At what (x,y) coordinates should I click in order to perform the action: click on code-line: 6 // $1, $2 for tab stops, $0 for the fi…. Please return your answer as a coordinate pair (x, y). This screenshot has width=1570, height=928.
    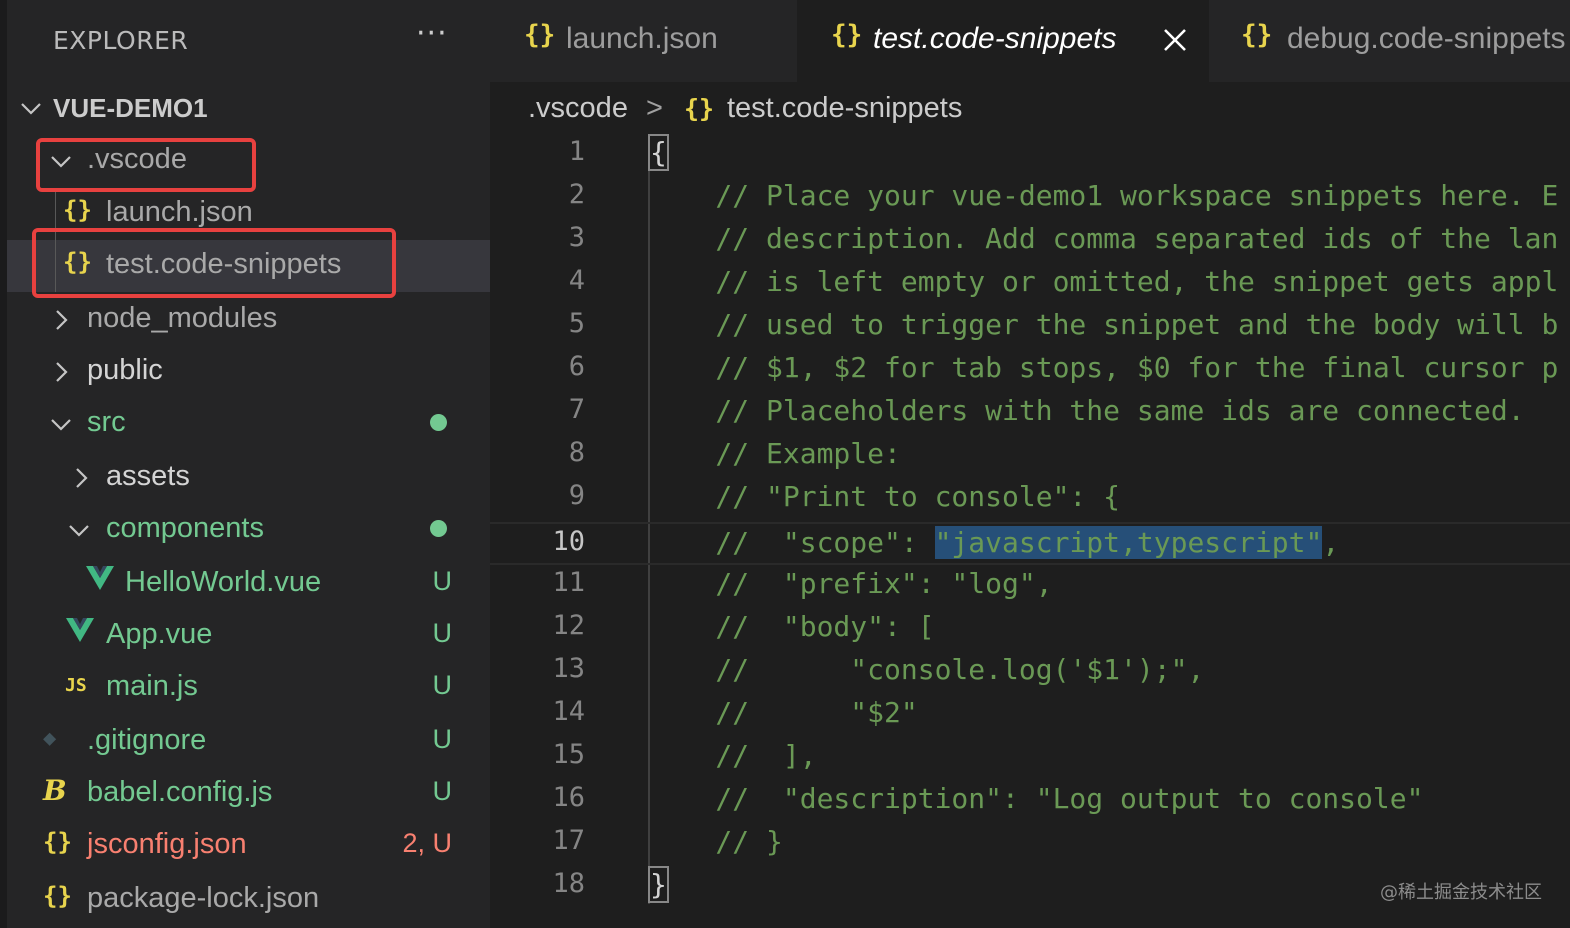
    Looking at the image, I should click on (1030, 370).